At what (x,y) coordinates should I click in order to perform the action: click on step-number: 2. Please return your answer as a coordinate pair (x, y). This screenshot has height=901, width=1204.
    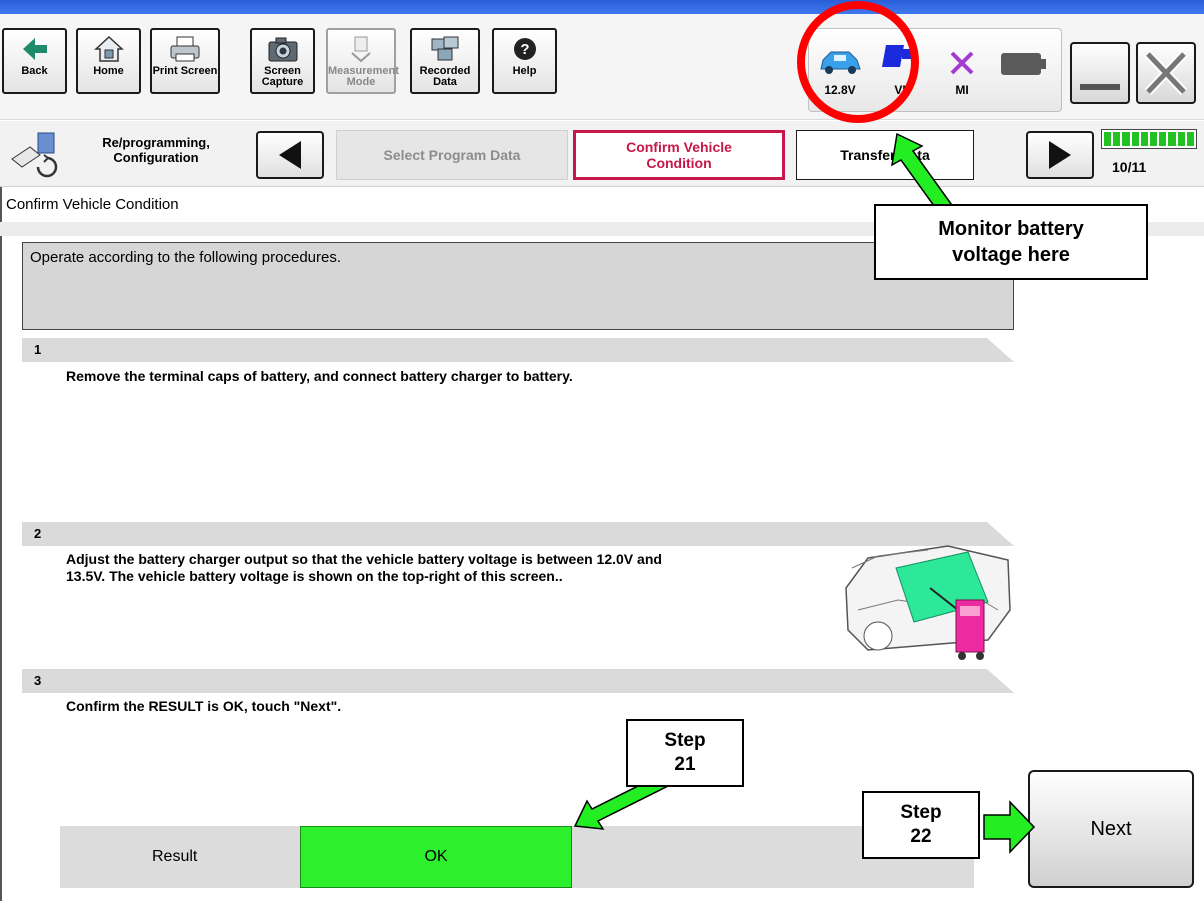
    Looking at the image, I should click on (38, 533).